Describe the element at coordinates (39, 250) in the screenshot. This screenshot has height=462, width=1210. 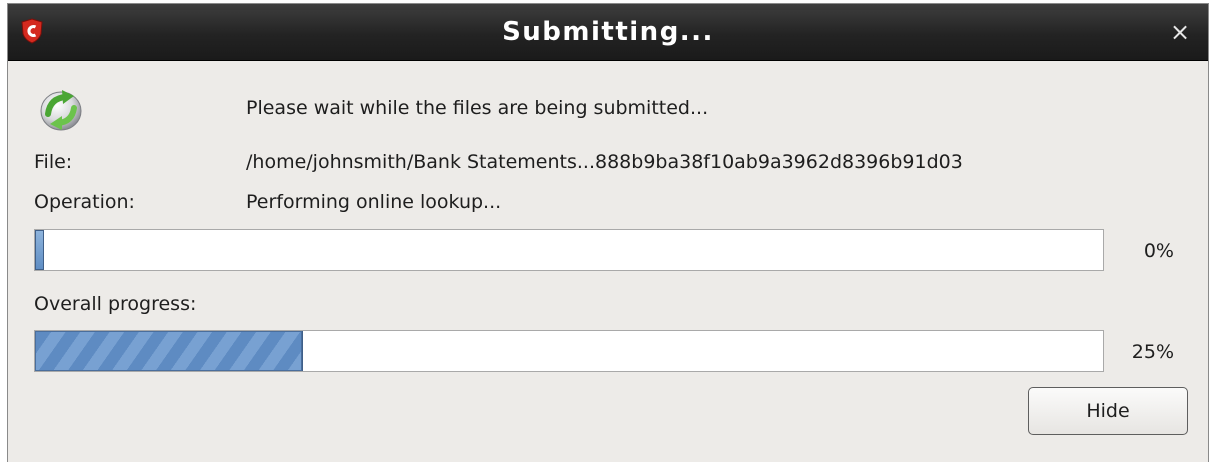
I see `file-progress-fill` at that location.